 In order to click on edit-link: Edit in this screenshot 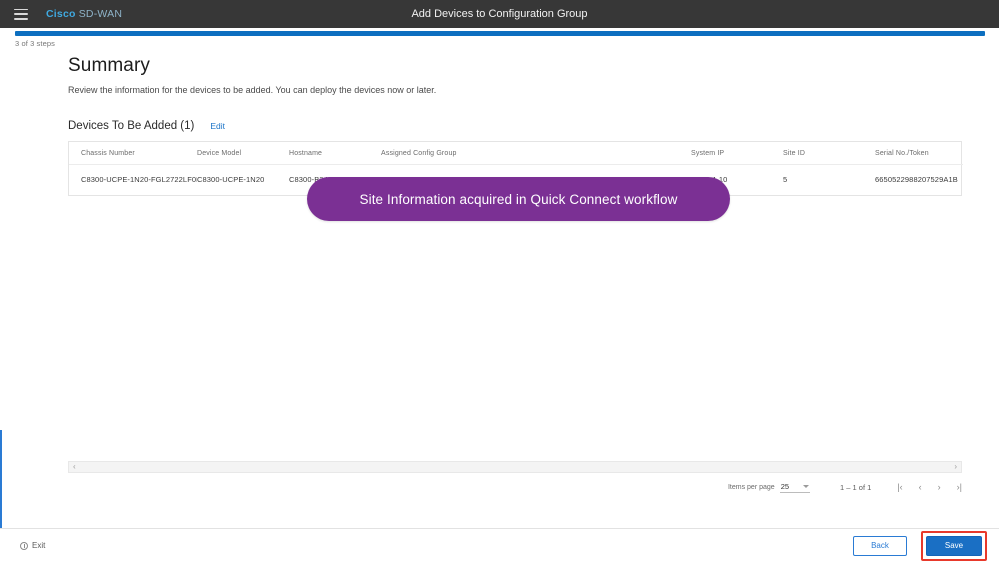, I will do `click(217, 126)`.